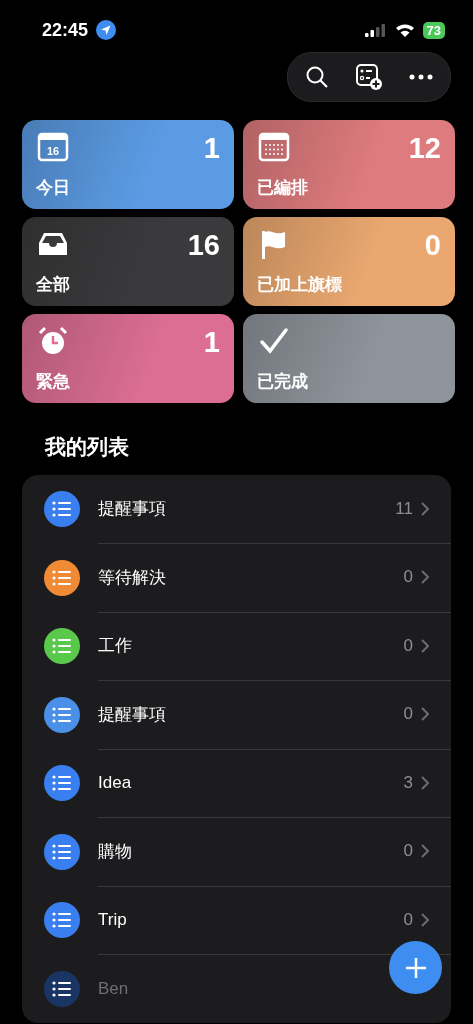 Image resolution: width=473 pixels, height=1024 pixels. Describe the element at coordinates (317, 77) in the screenshot. I see `search-icon` at that location.